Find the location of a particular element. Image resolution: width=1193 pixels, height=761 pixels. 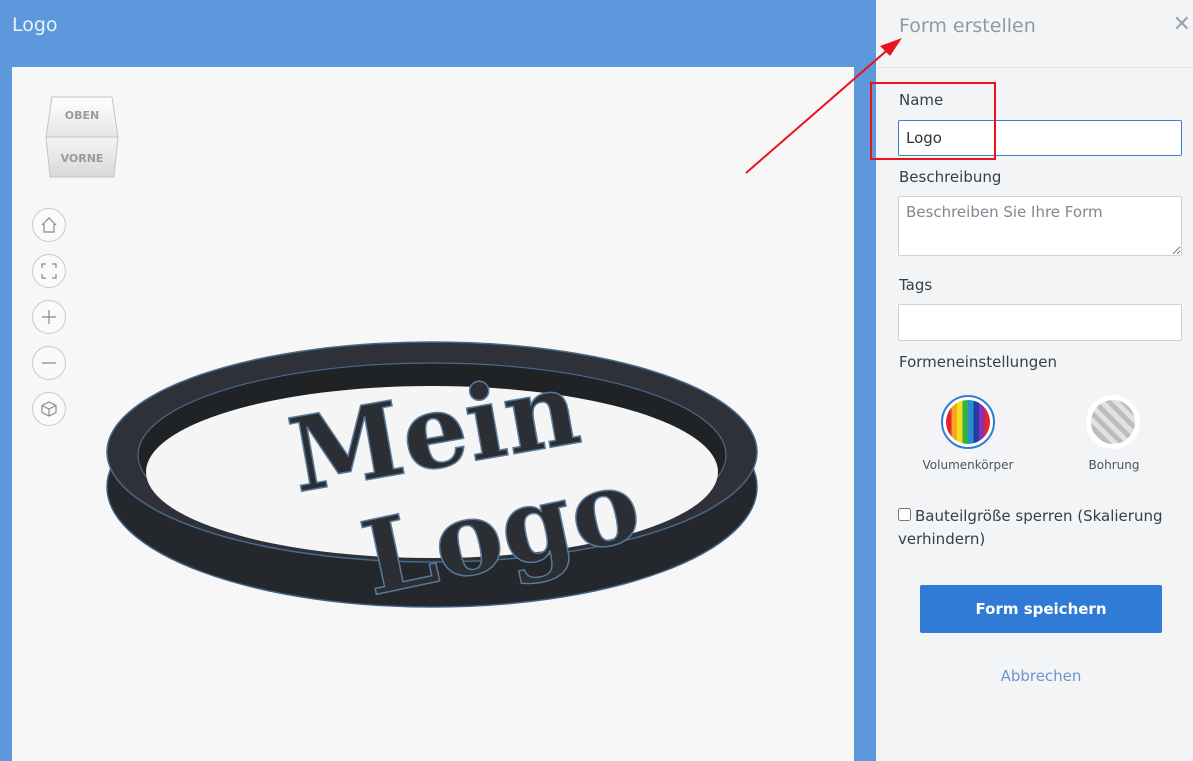

cube-icon is located at coordinates (49, 409).